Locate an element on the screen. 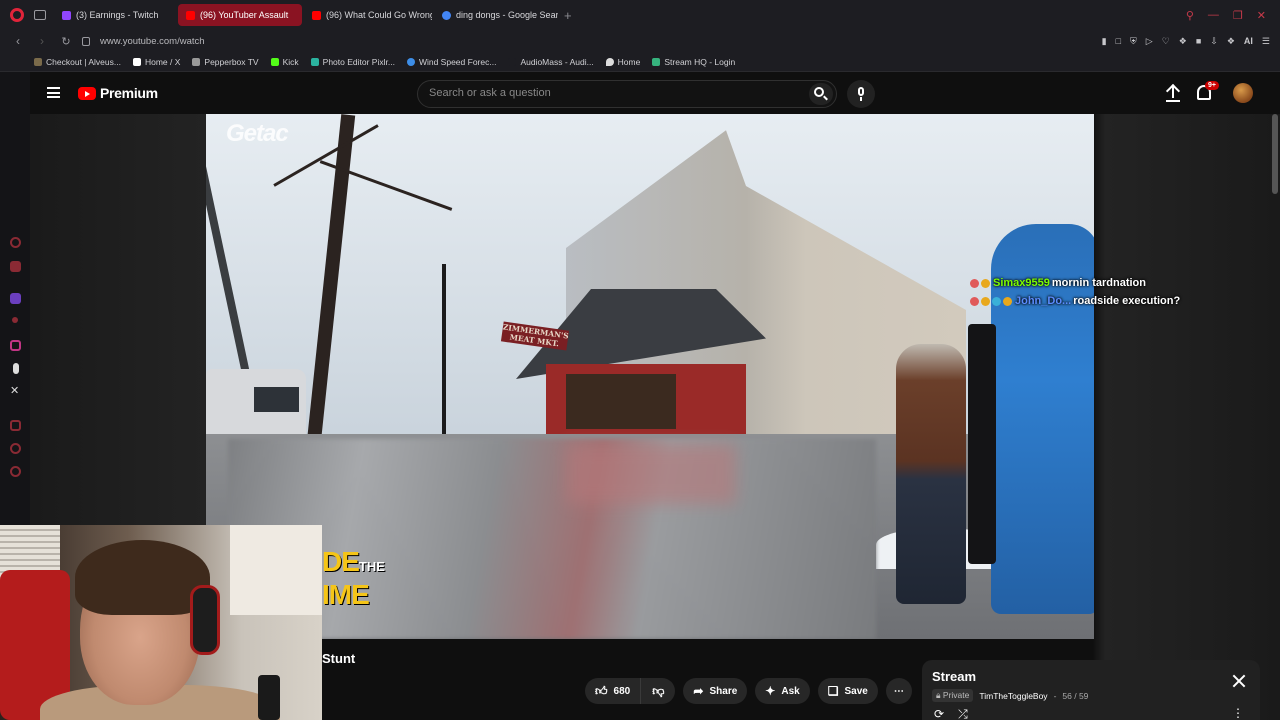 The height and width of the screenshot is (720, 1280). bookmark-item: Kick is located at coordinates (284, 62).